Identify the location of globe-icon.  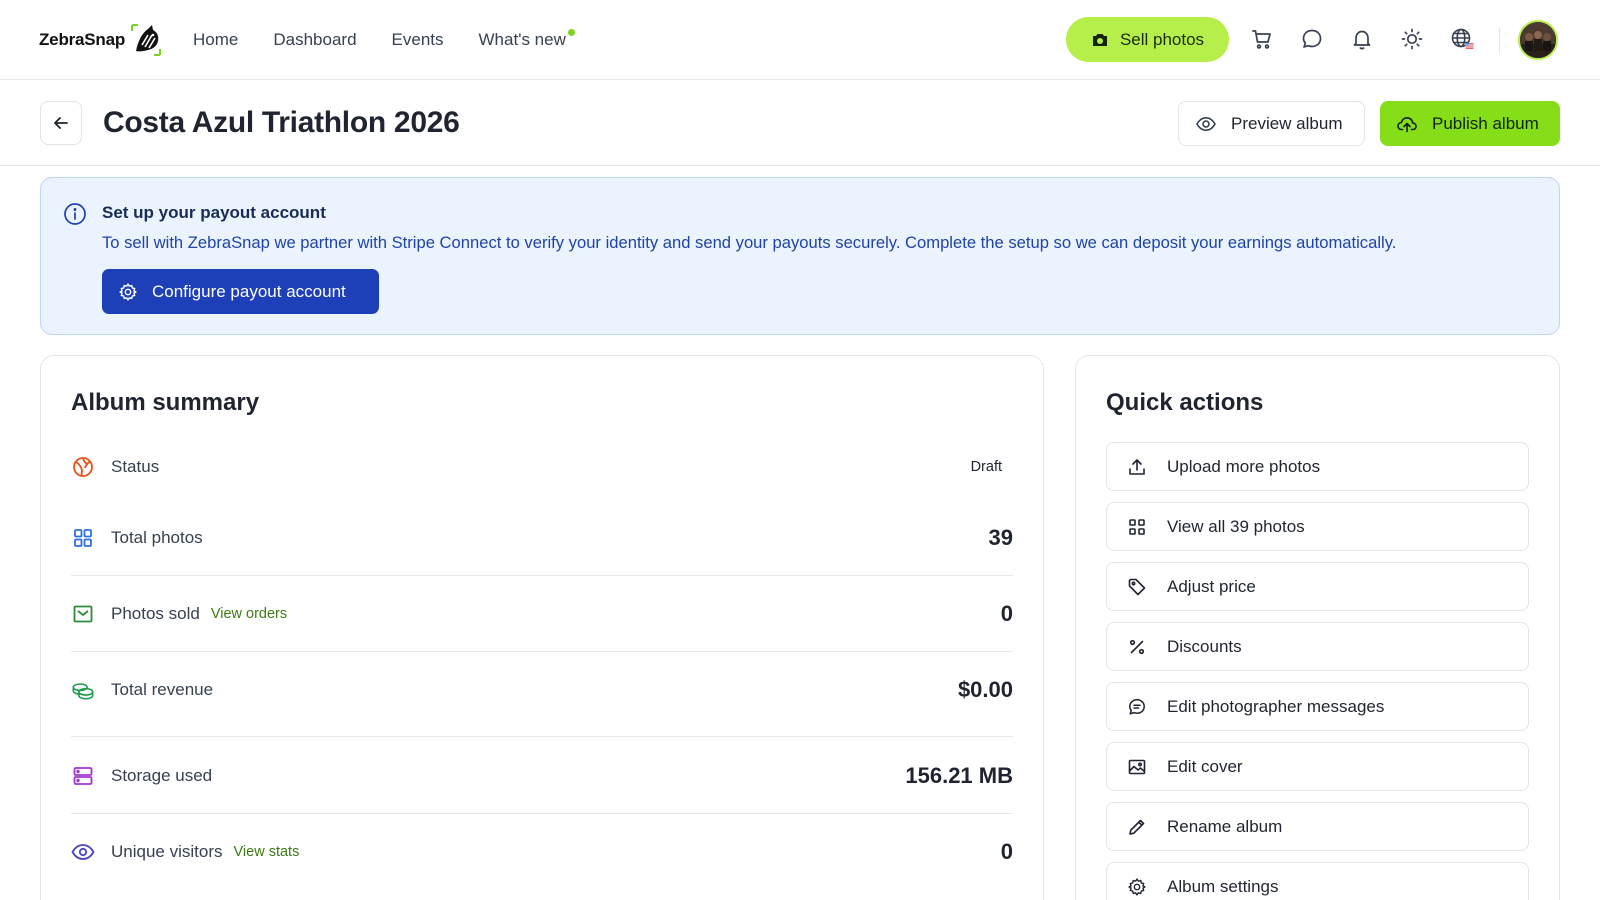
(1462, 39).